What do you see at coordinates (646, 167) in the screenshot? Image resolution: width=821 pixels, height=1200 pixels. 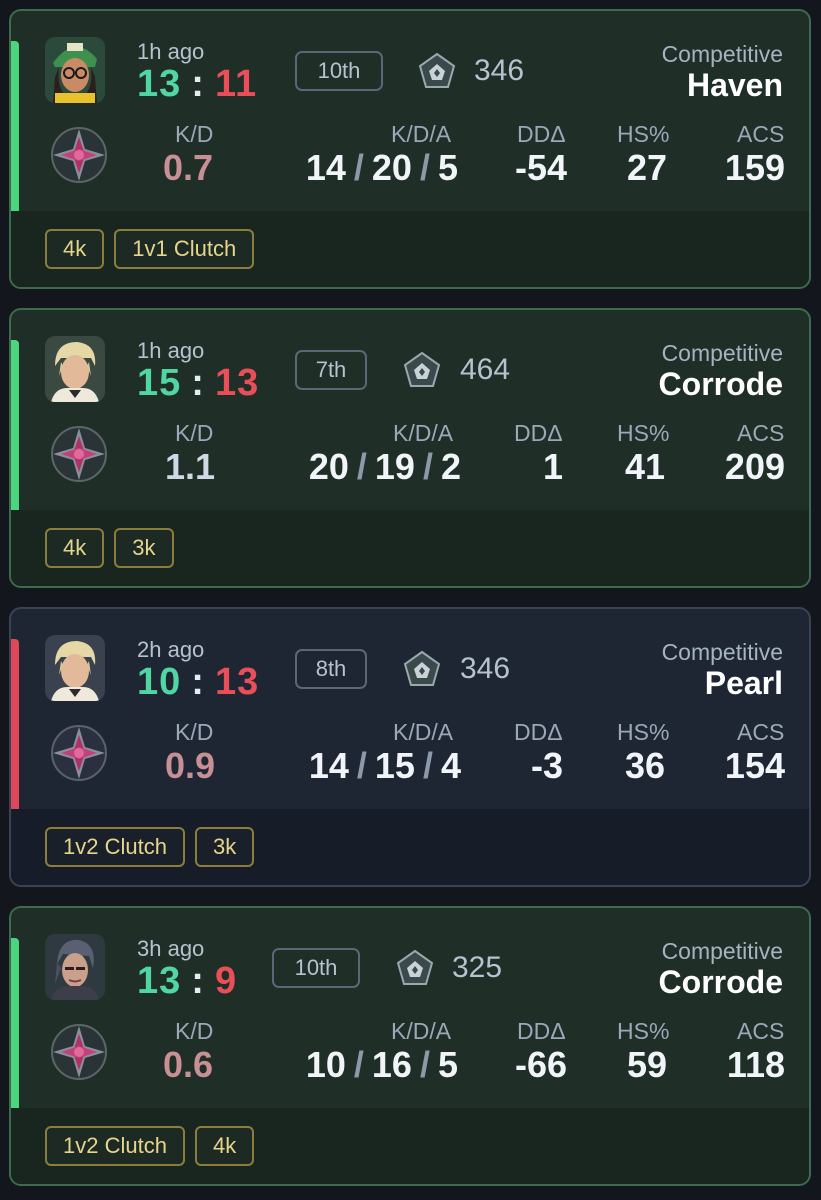 I see `headshot-value: 27` at bounding box center [646, 167].